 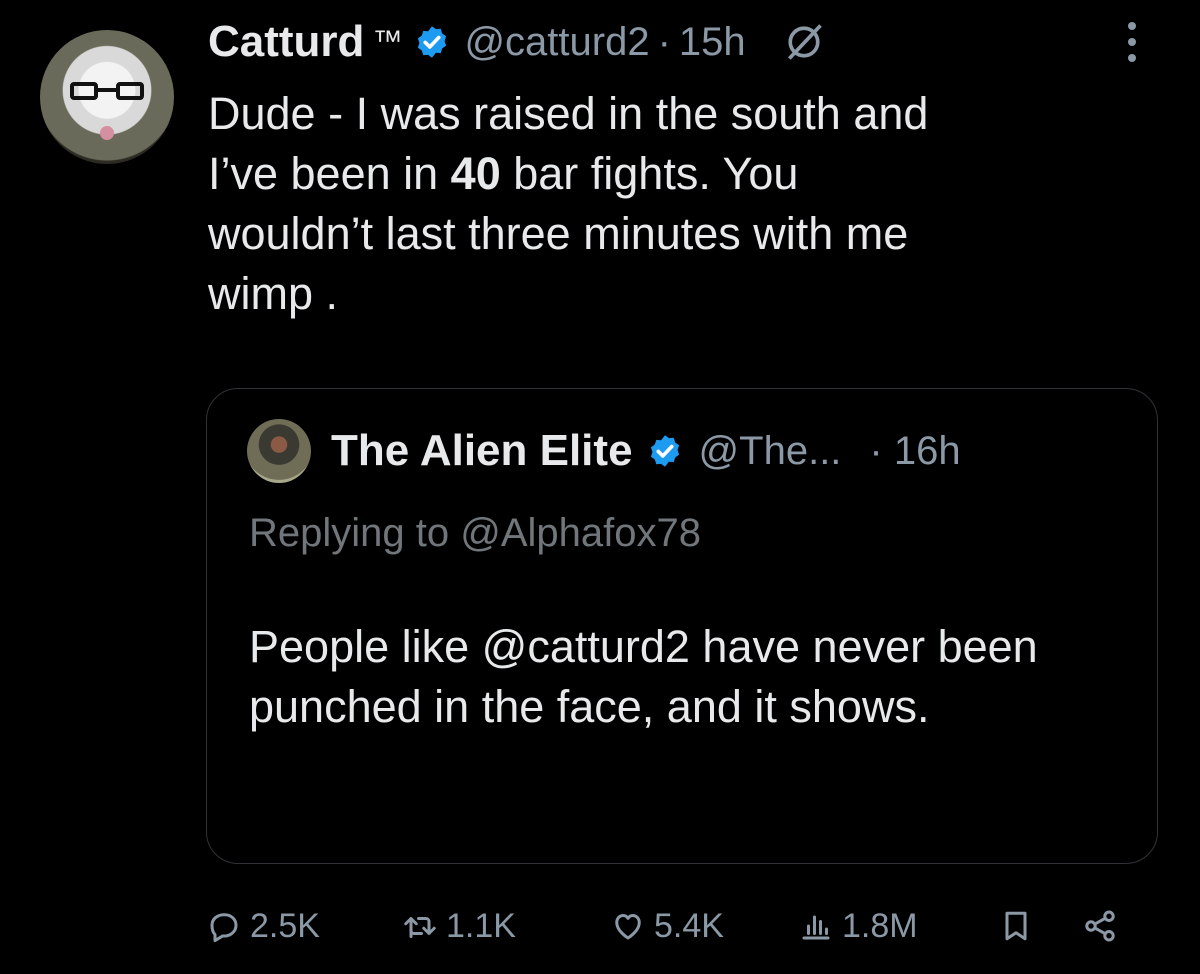 I want to click on quoted-tweet-header: The Alien Elite @The... · 16h, so click(x=646, y=451).